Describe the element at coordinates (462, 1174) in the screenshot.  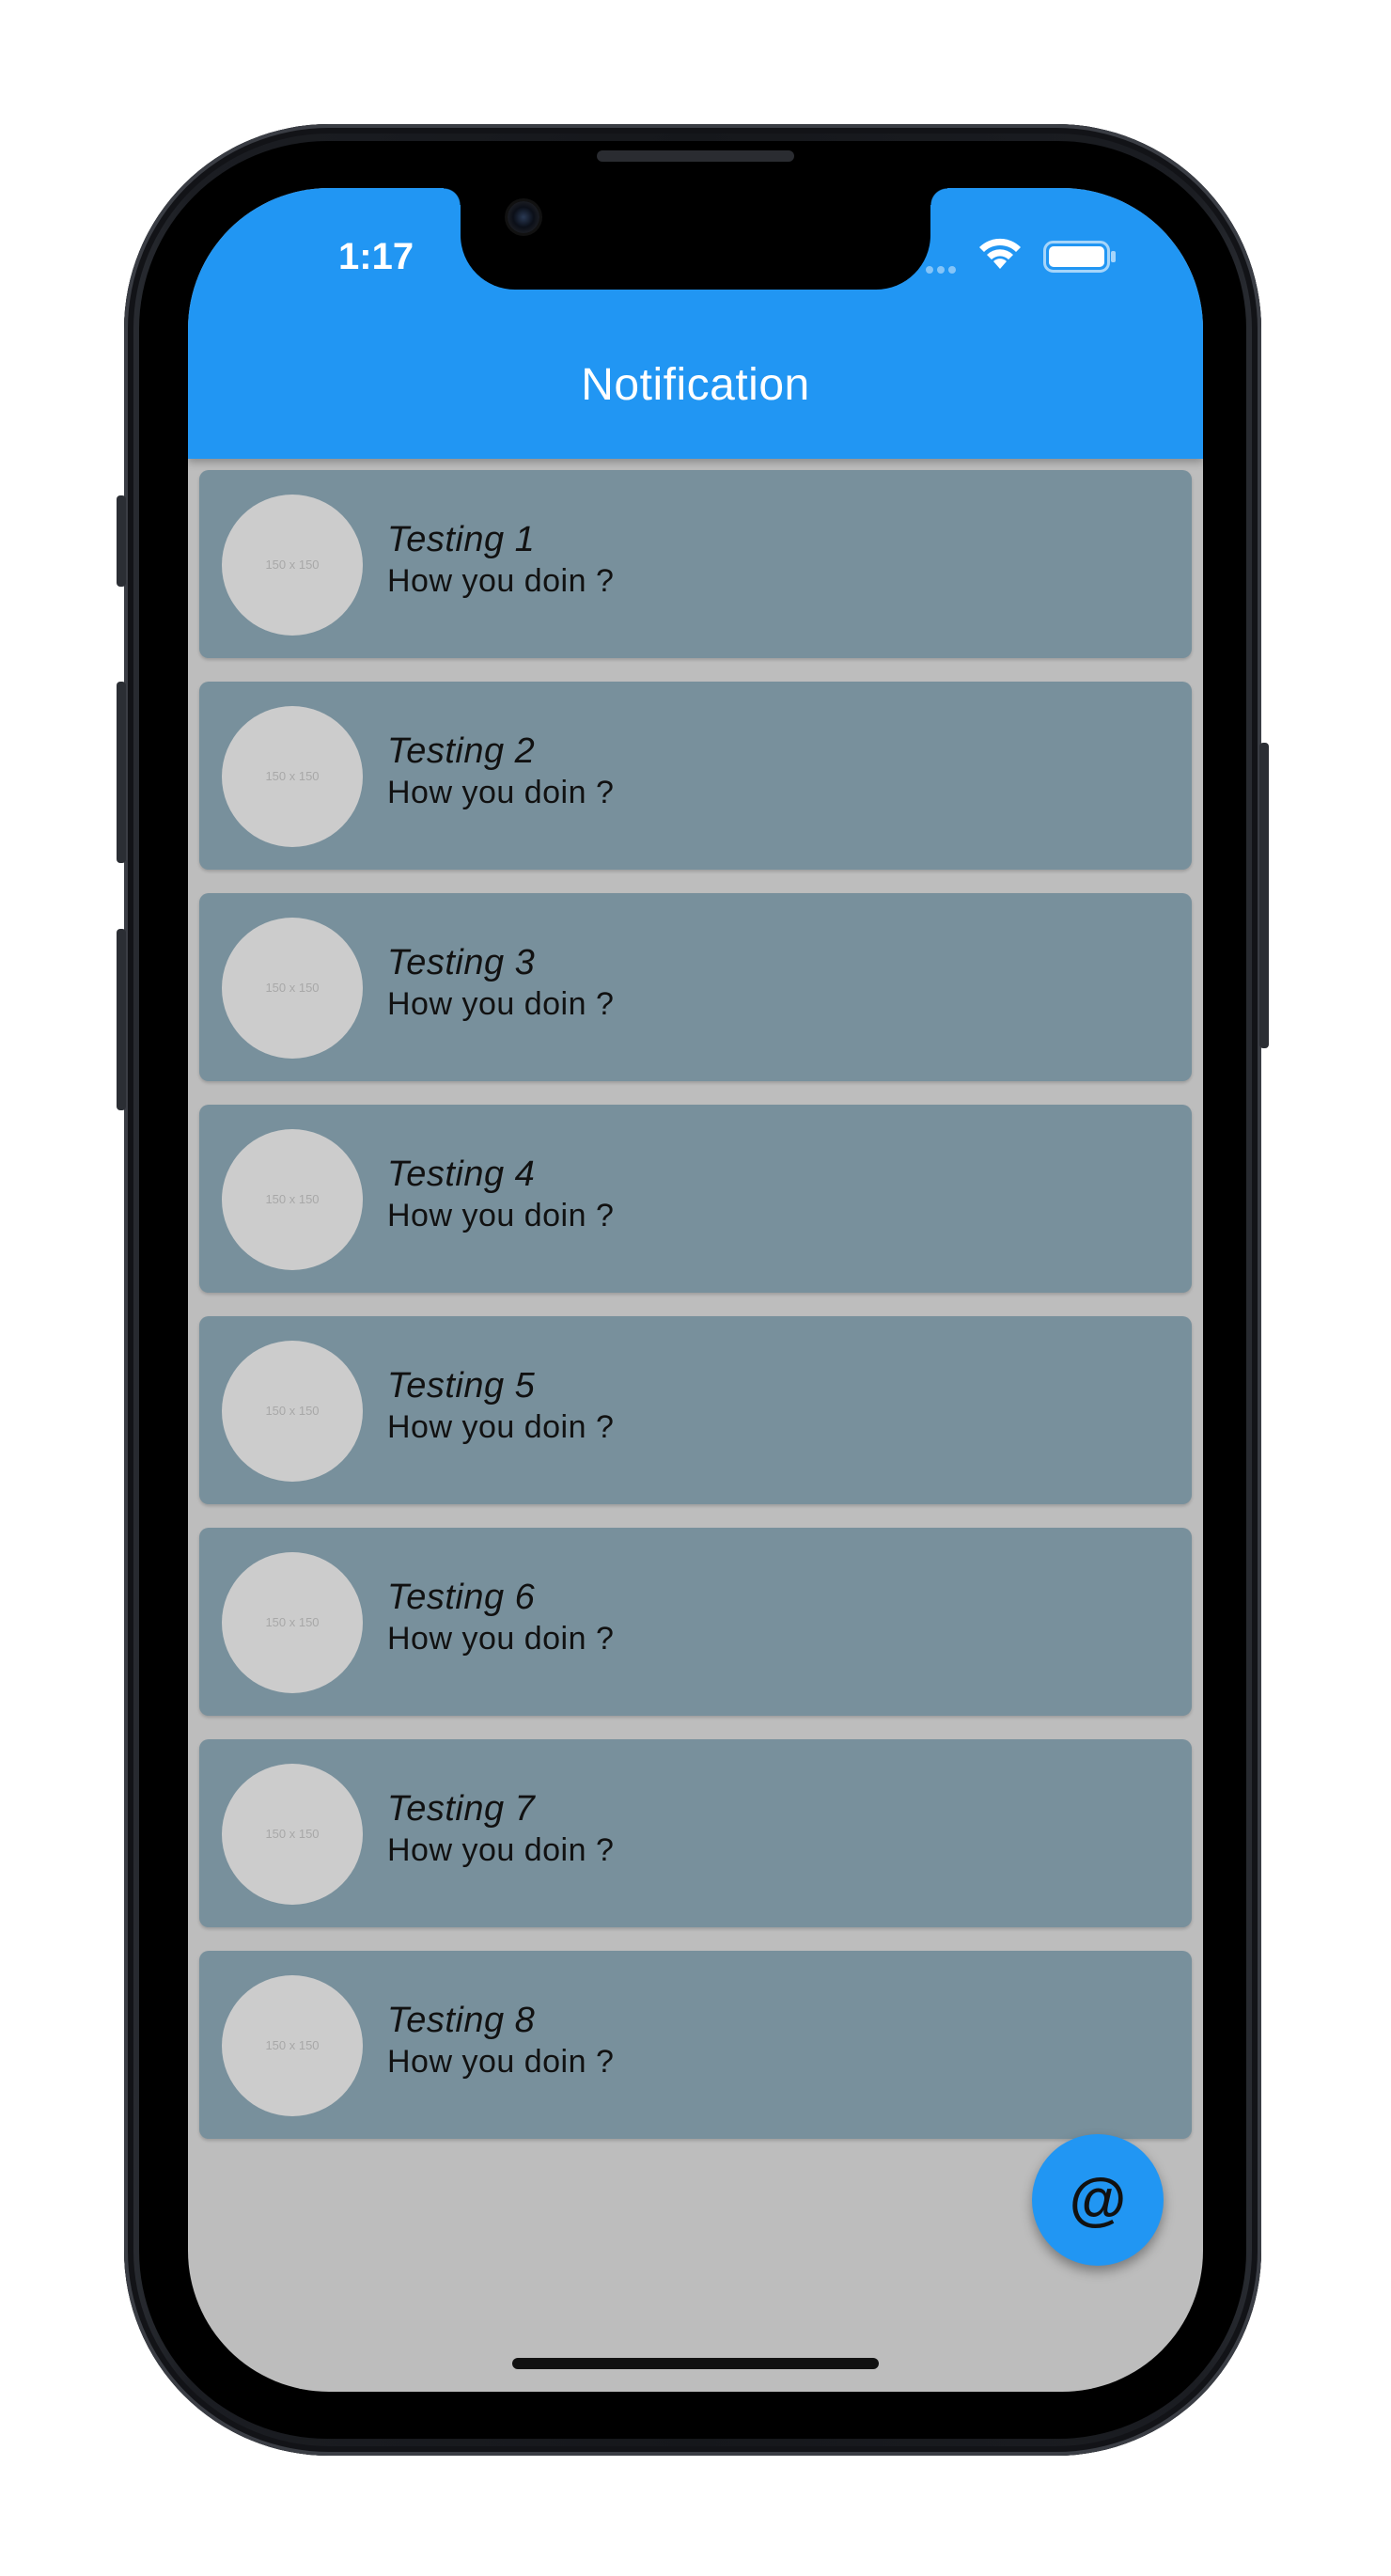
I see `list-item-title: Testing 4` at that location.